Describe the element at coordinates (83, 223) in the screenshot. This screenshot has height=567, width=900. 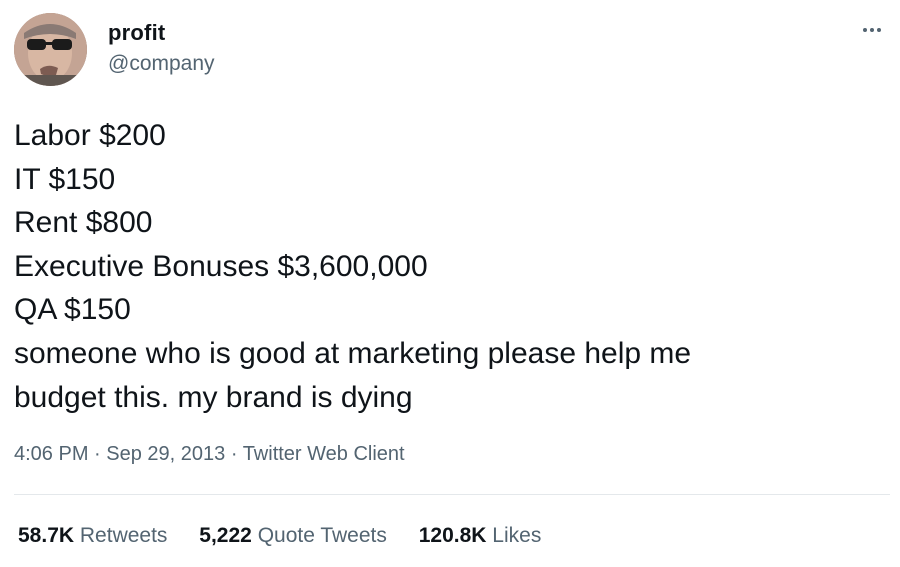
I see `tweet-line: Rent $800` at that location.